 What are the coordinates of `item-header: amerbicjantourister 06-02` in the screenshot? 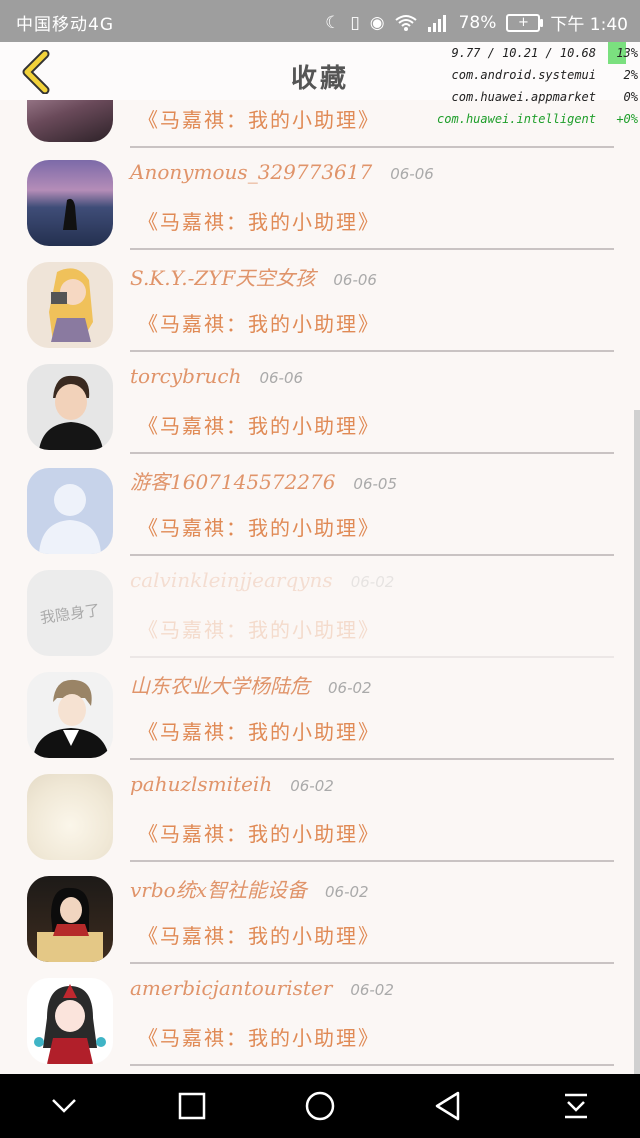 It's located at (262, 988).